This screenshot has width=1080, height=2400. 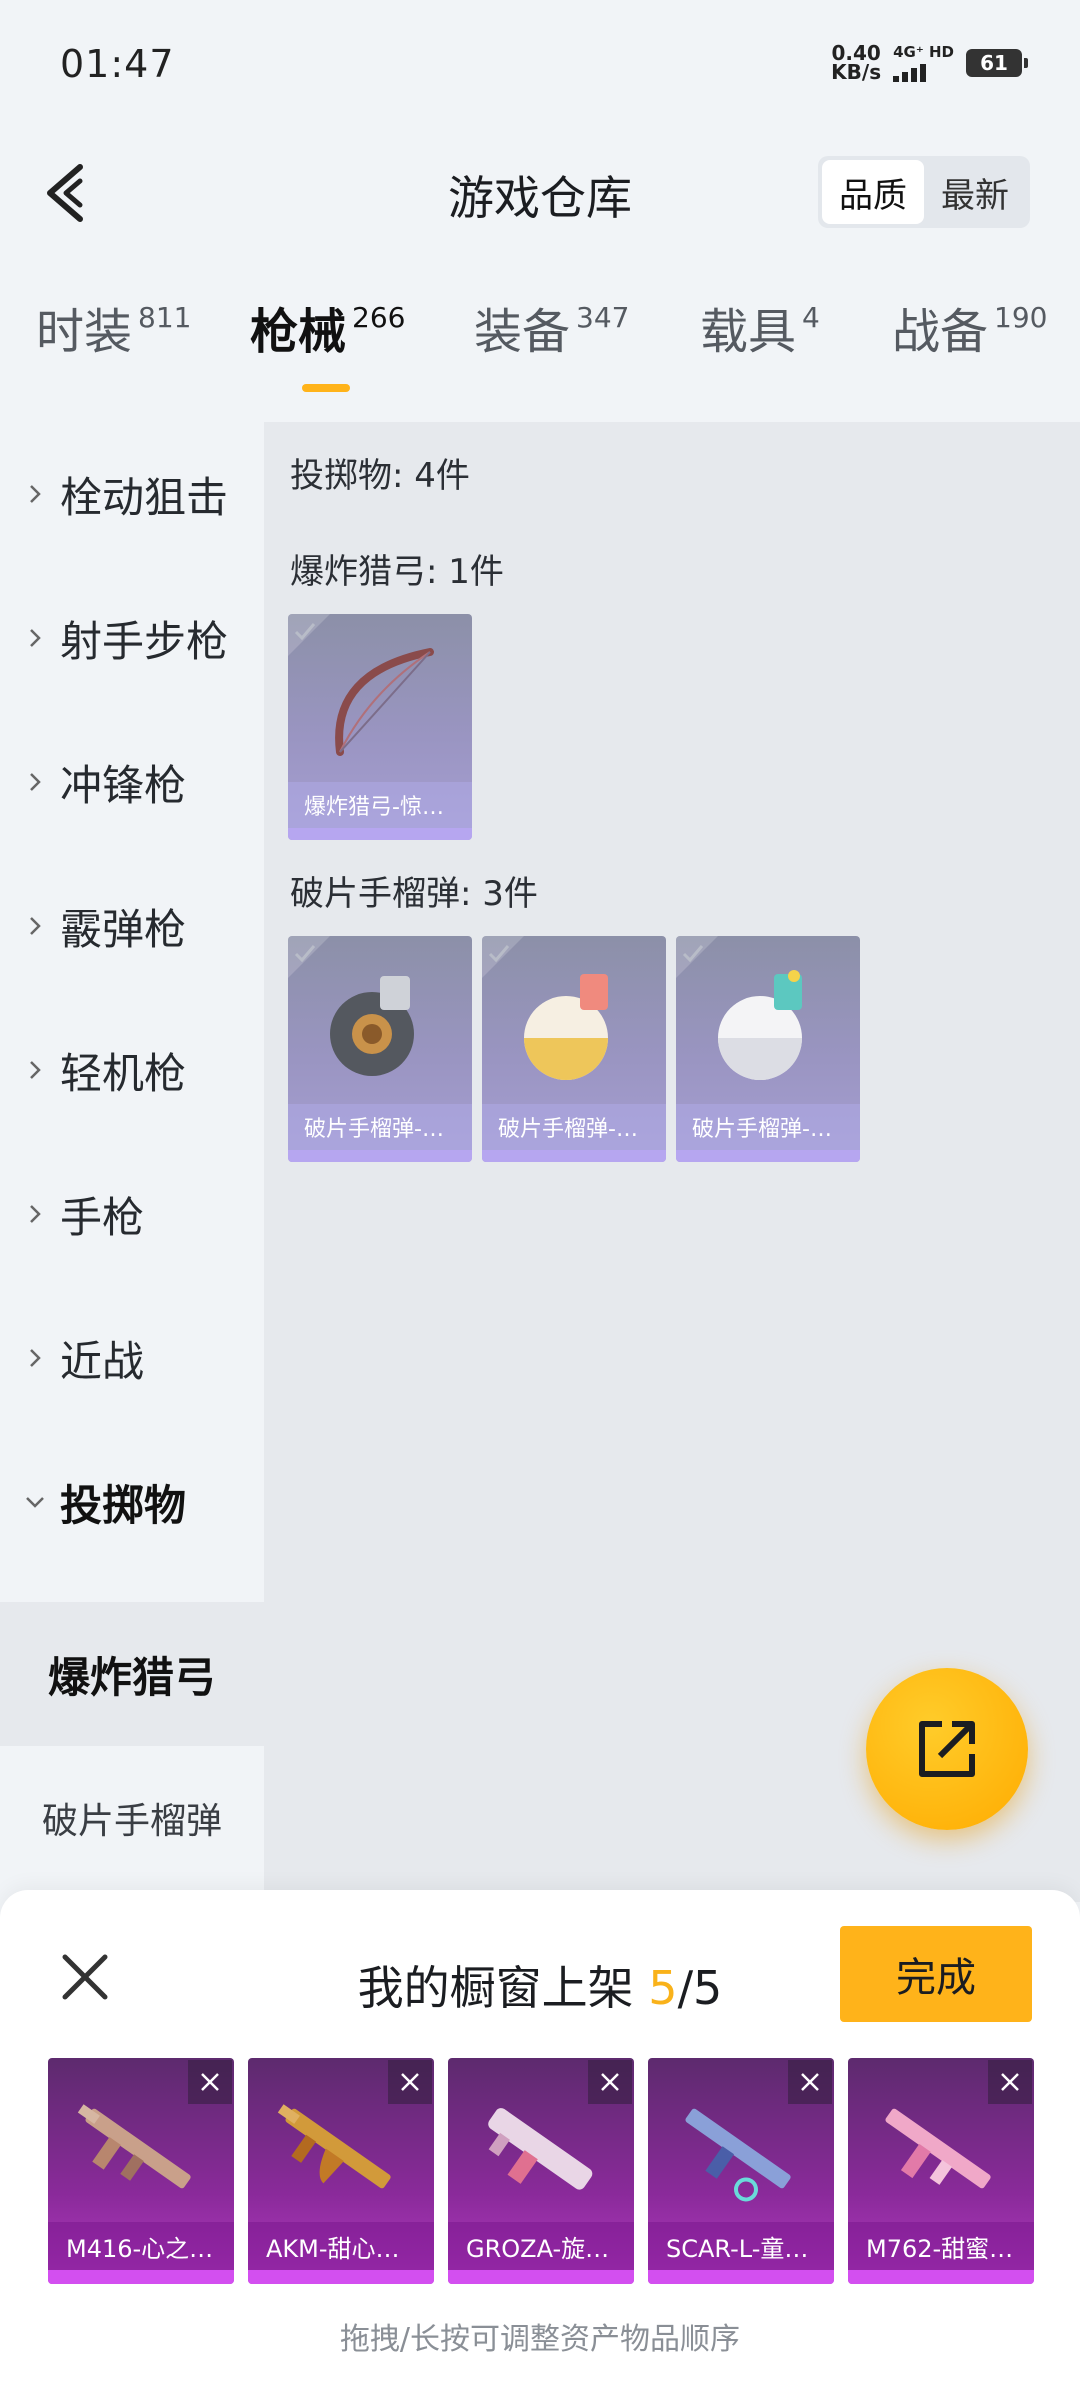 I want to click on tab-fashion: 时装 811, so click(x=113, y=332).